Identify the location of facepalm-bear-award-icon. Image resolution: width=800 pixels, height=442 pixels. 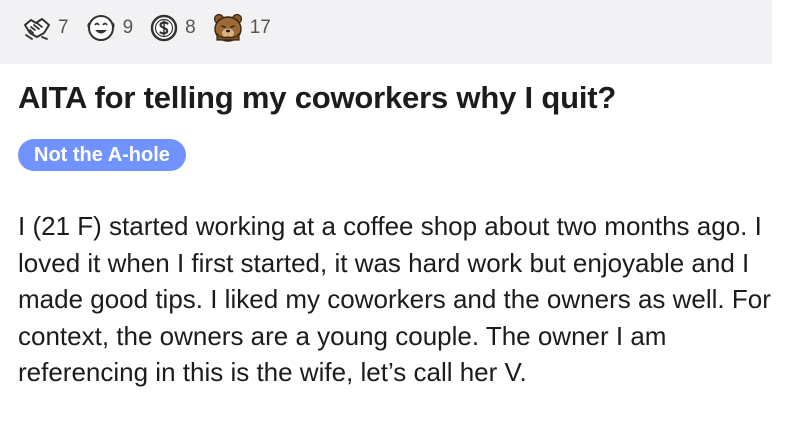
(227, 27).